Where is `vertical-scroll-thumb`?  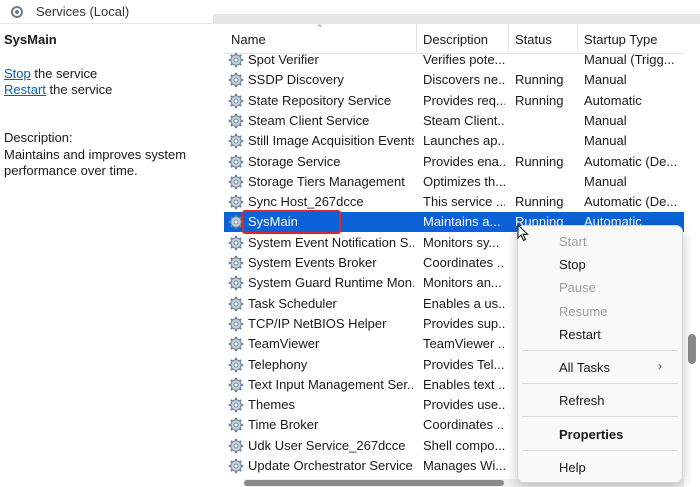
vertical-scroll-thumb is located at coordinates (692, 349).